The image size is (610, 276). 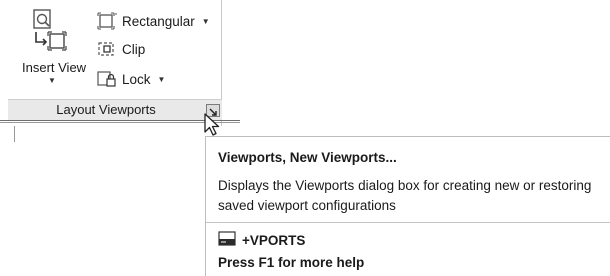 What do you see at coordinates (107, 49) in the screenshot?
I see `clip-viewport-icon` at bounding box center [107, 49].